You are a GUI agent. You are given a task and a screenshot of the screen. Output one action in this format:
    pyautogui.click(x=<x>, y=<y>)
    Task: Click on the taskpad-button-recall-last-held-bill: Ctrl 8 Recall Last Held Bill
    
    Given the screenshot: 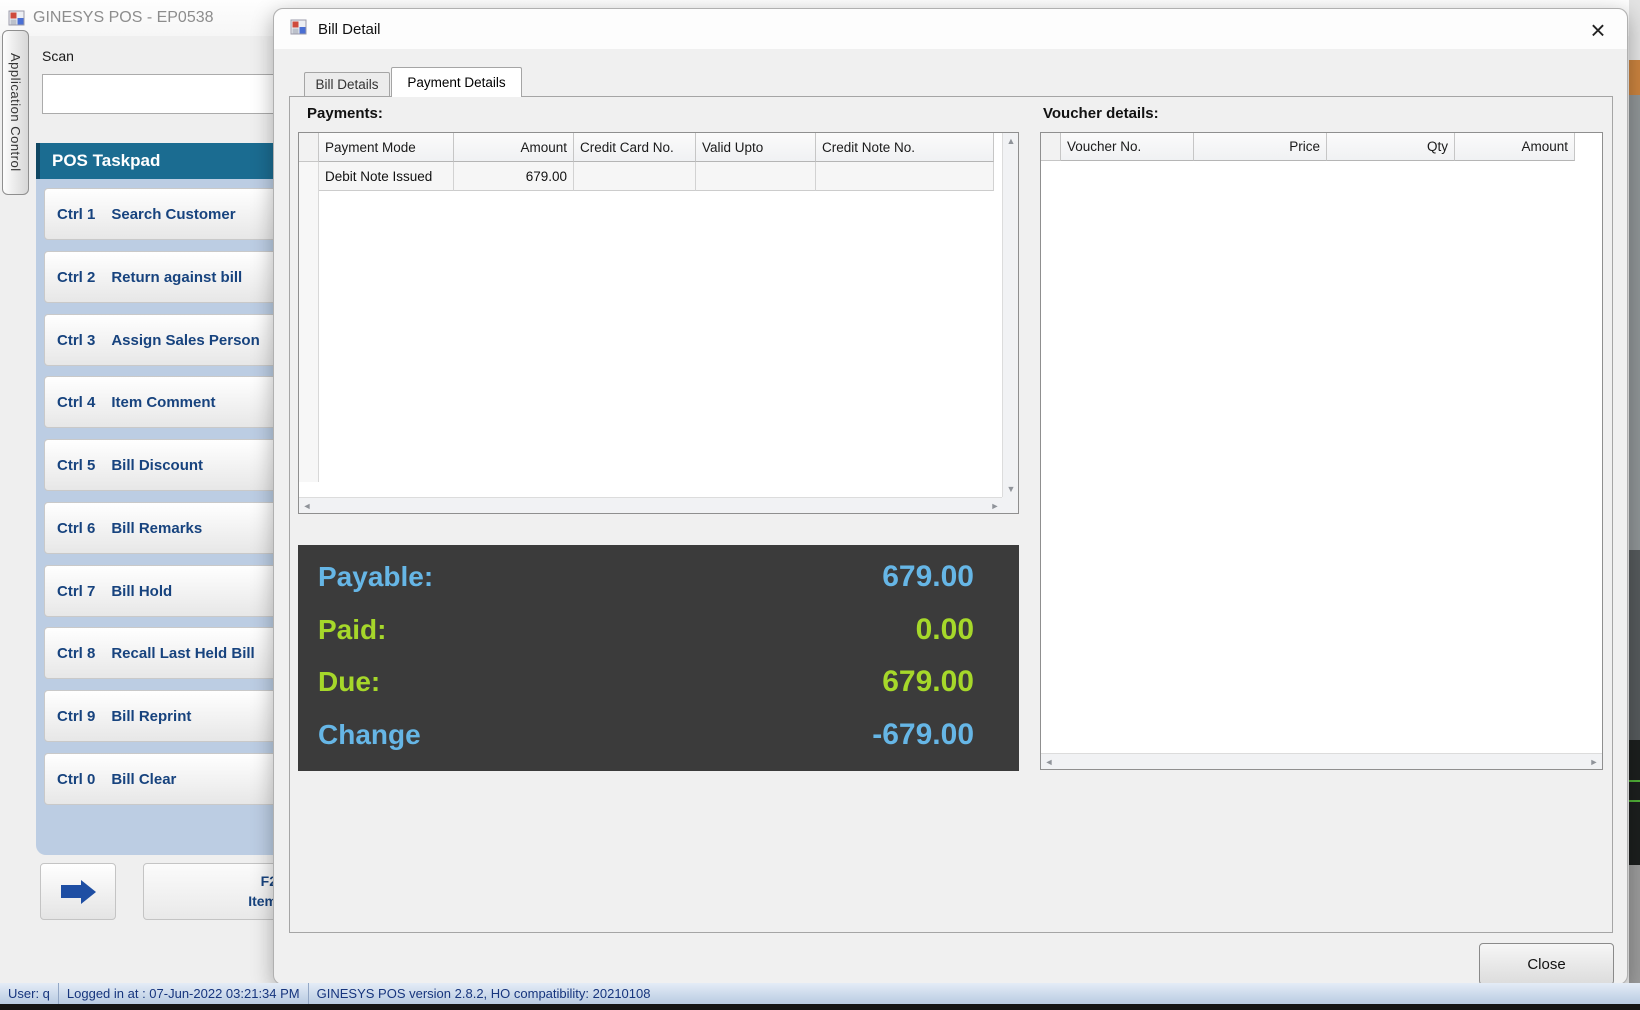 What is the action you would take?
    pyautogui.click(x=163, y=653)
    